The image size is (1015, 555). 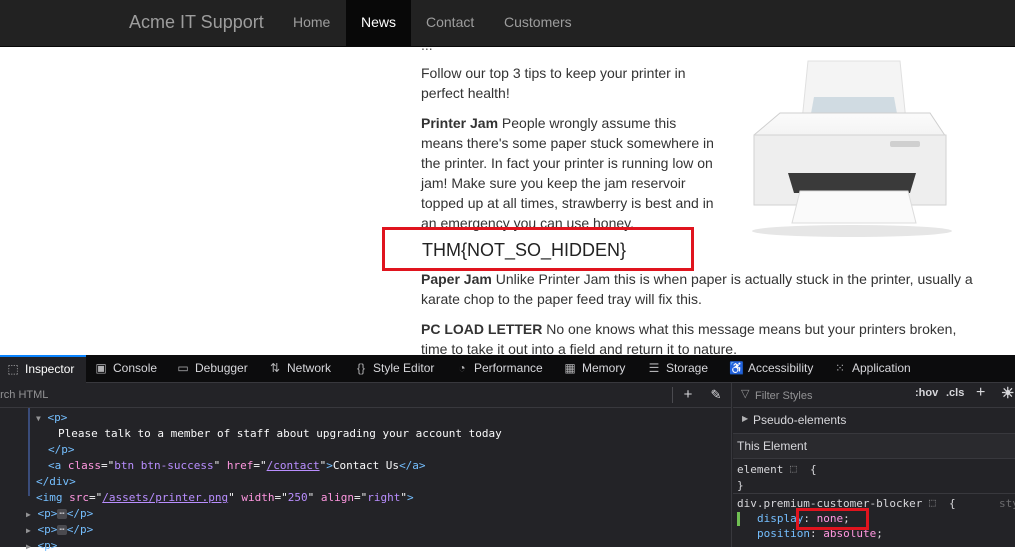 I want to click on style-editor-icon: {}, so click(x=360, y=368).